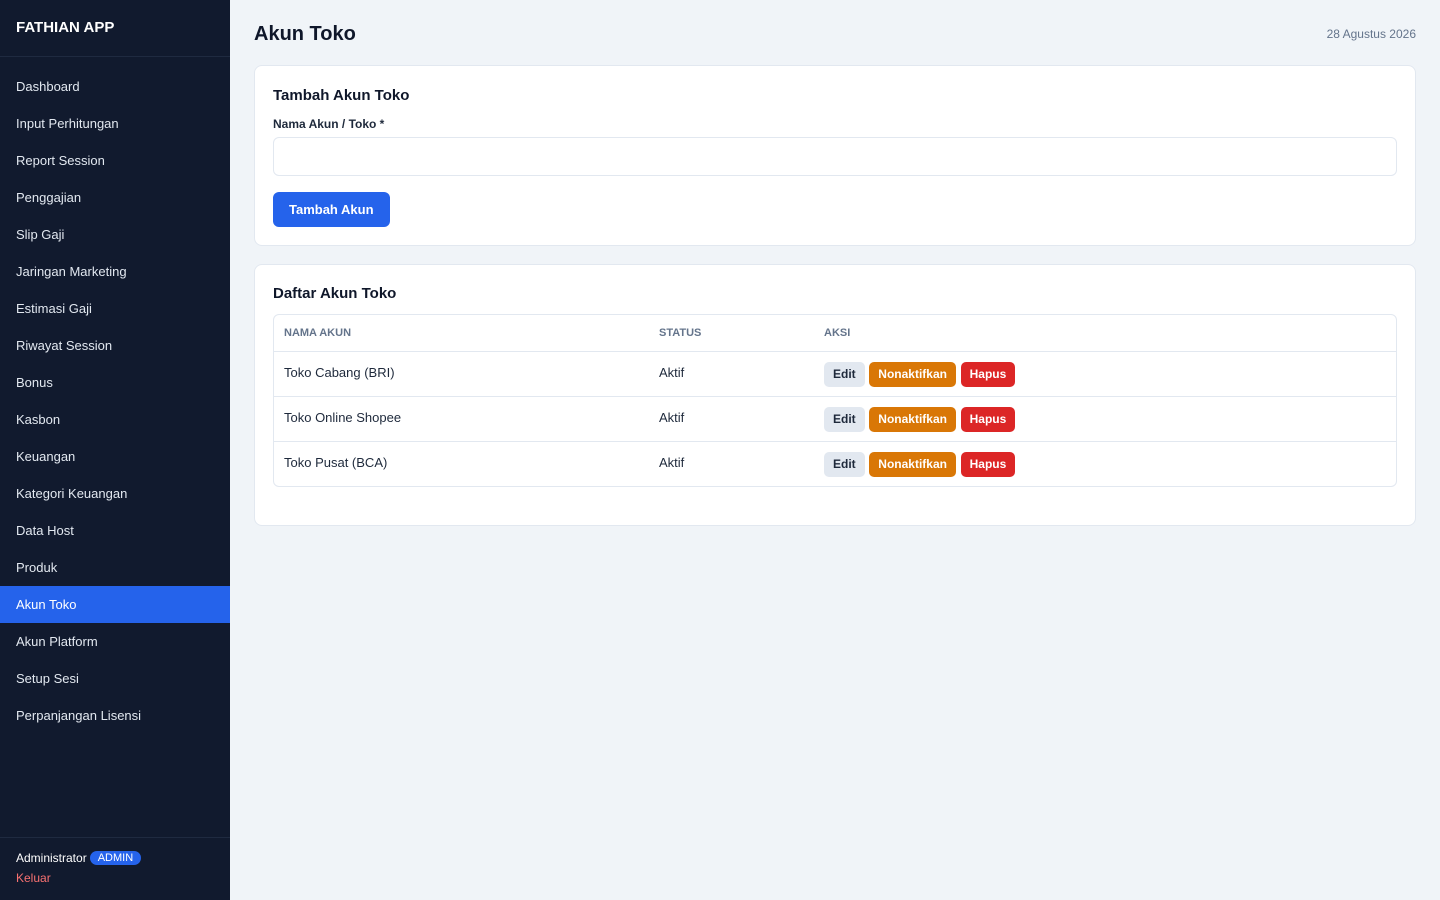  What do you see at coordinates (115, 456) in the screenshot?
I see `sidebar-item-keuangan: Keuangan` at bounding box center [115, 456].